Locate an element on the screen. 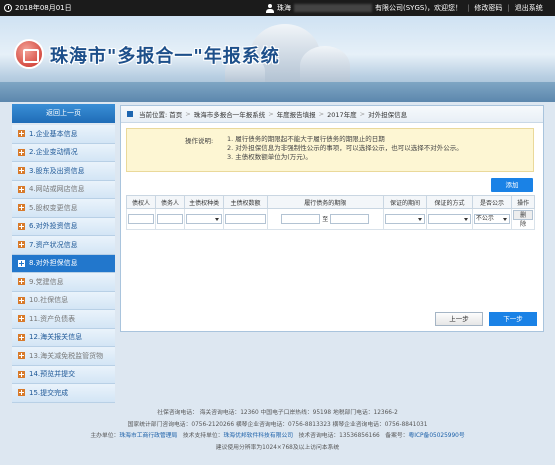 The height and width of the screenshot is (465, 555). user-icon is located at coordinates (270, 8).